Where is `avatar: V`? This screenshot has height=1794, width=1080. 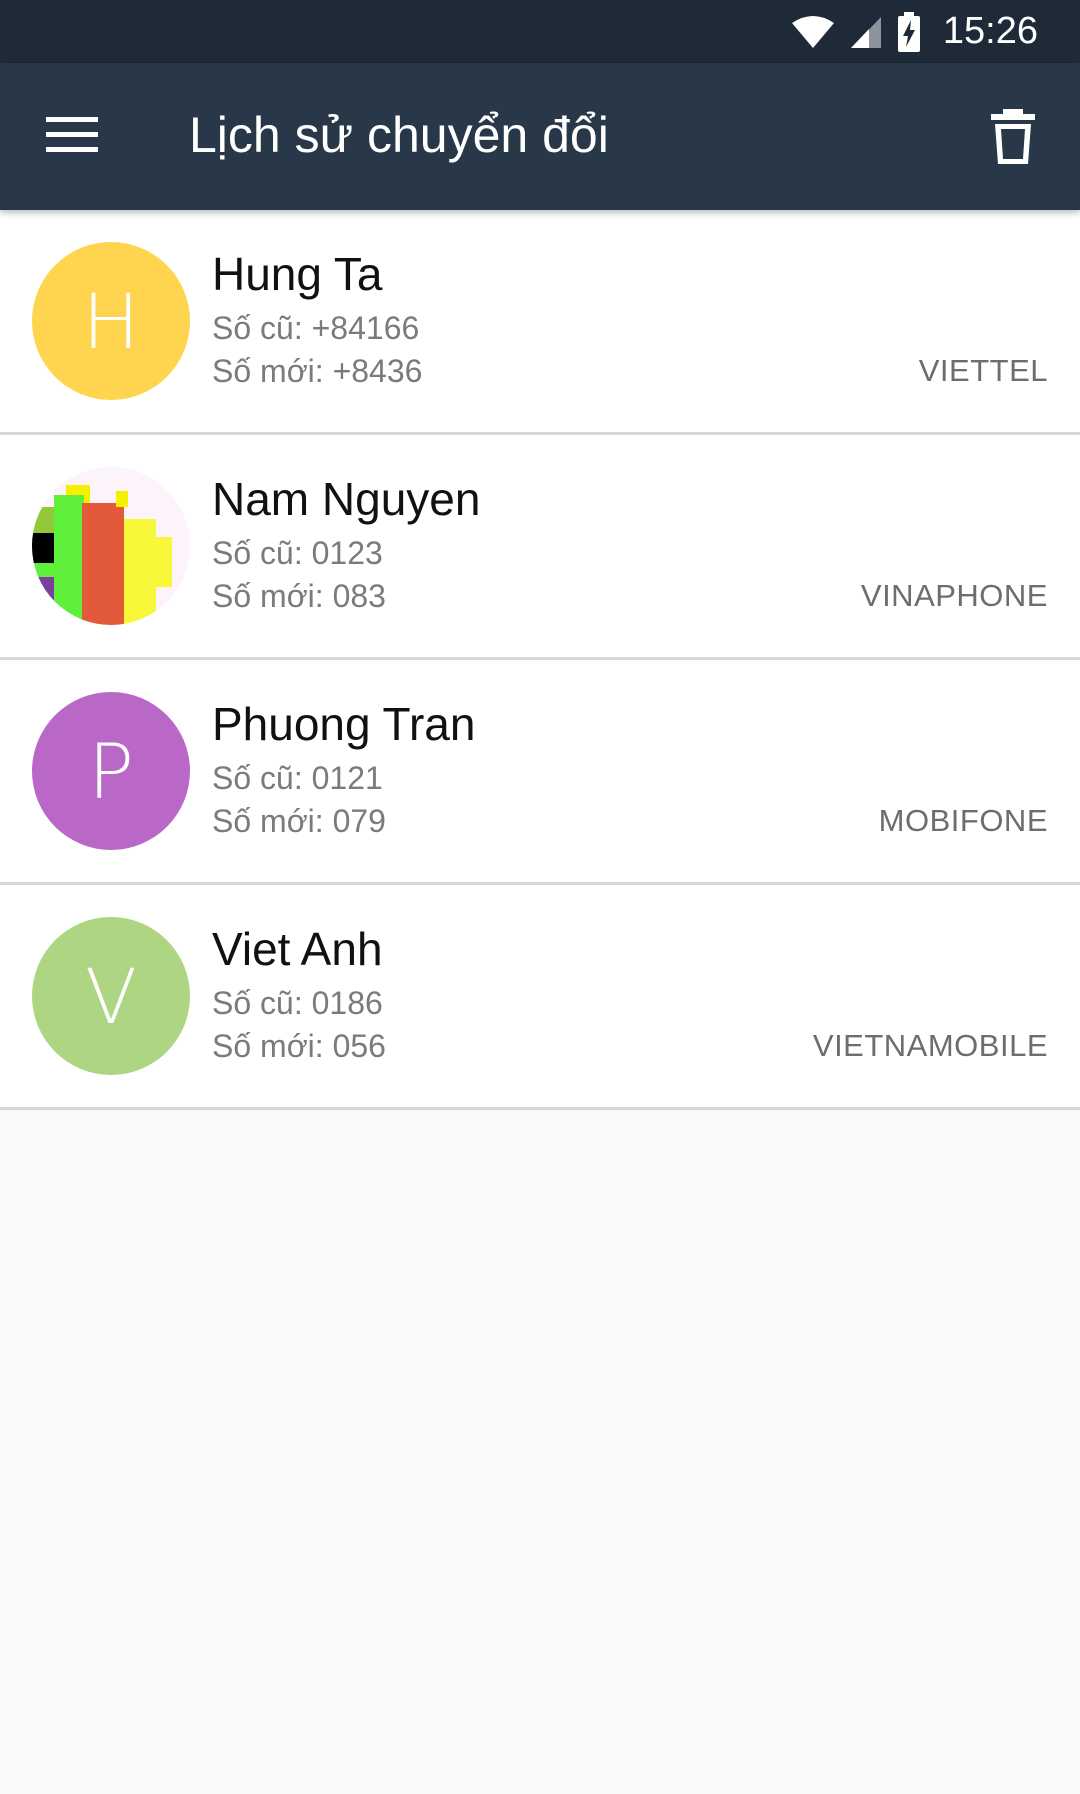 avatar: V is located at coordinates (111, 996).